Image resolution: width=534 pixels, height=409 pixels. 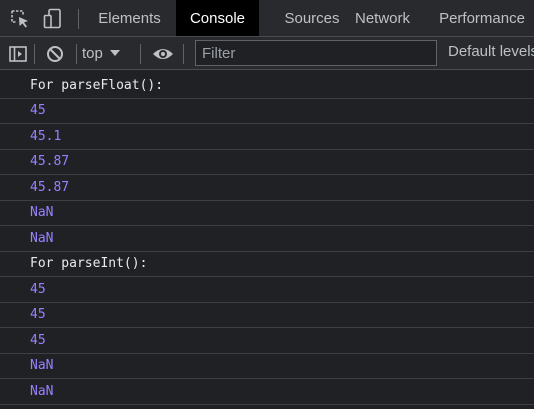 What do you see at coordinates (18, 54) in the screenshot?
I see `sidebar-toggle-icon` at bounding box center [18, 54].